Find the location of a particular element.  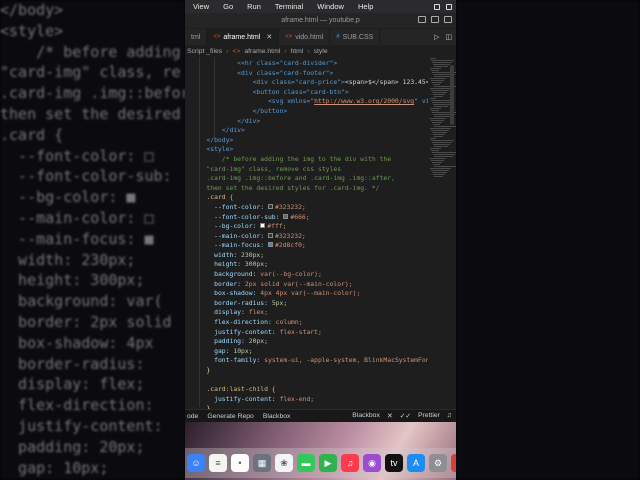

breadcrumb-file: aframe.html is located at coordinates (262, 51).